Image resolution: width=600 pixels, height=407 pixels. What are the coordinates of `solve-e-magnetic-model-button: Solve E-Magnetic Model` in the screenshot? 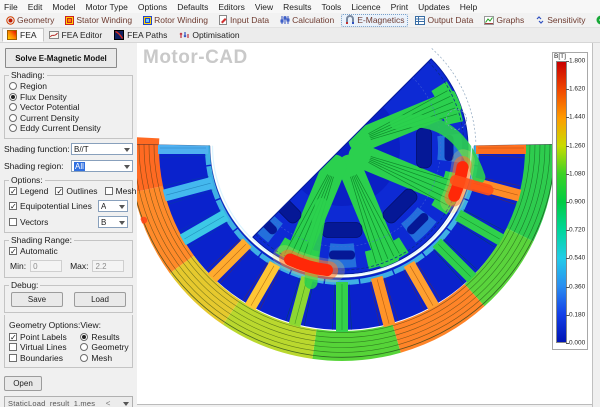 It's located at (61, 58).